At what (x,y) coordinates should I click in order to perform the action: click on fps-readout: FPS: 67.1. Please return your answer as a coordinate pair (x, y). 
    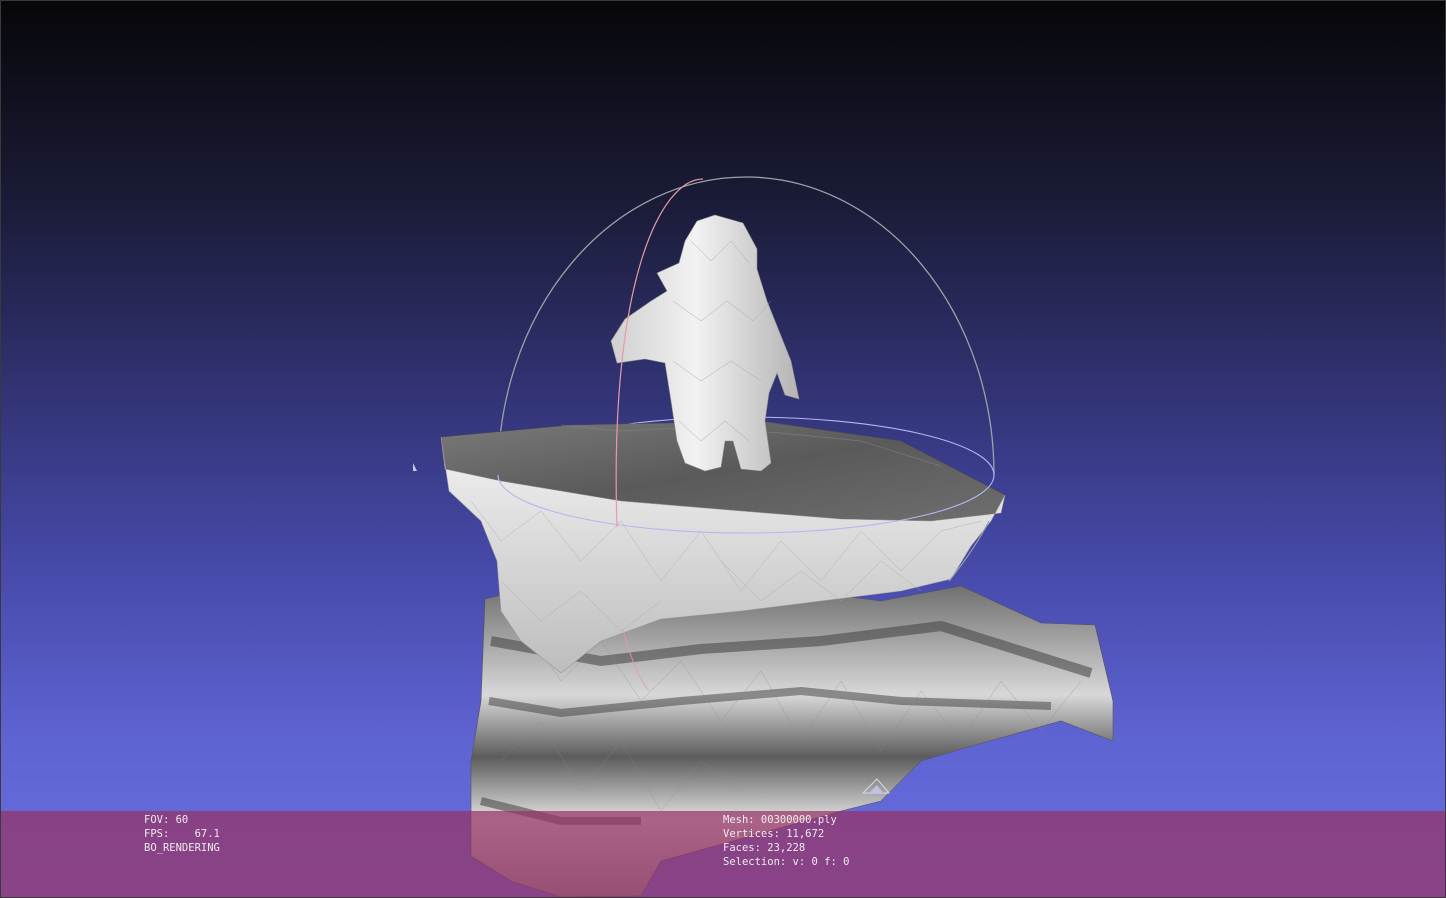
    Looking at the image, I should click on (182, 834).